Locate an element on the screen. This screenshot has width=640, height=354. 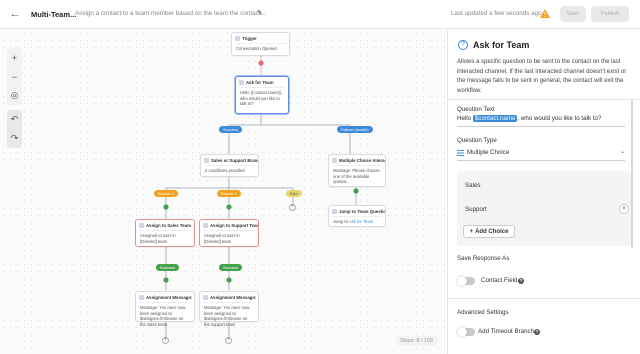
support-node-title: Assign to Support Team is located at coordinates (229, 225).